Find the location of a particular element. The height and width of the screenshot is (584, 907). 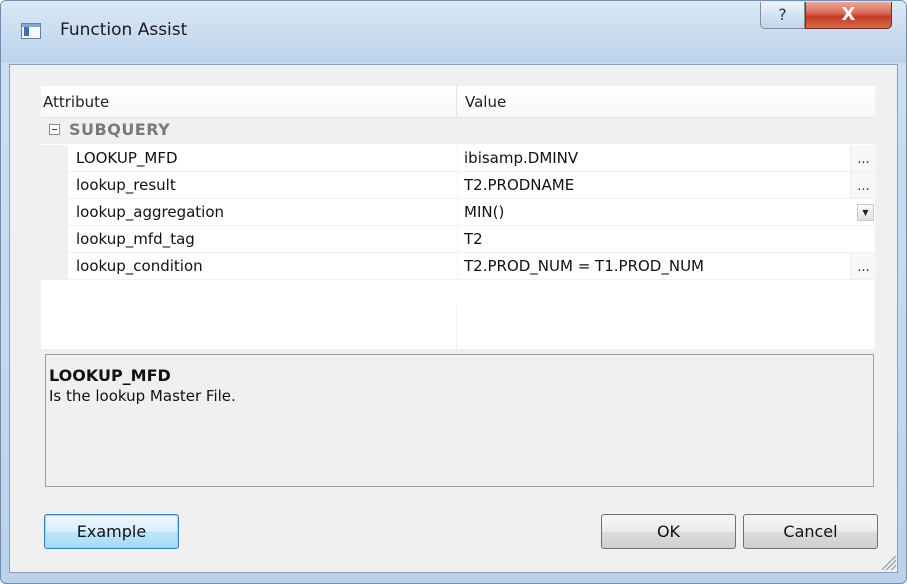

grid-empty-area is located at coordinates (458, 327).